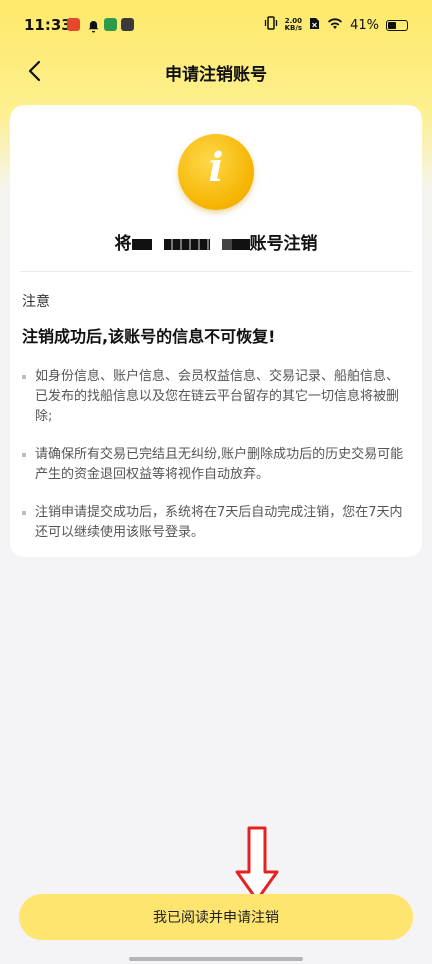  Describe the element at coordinates (216, 271) in the screenshot. I see `divider` at that location.